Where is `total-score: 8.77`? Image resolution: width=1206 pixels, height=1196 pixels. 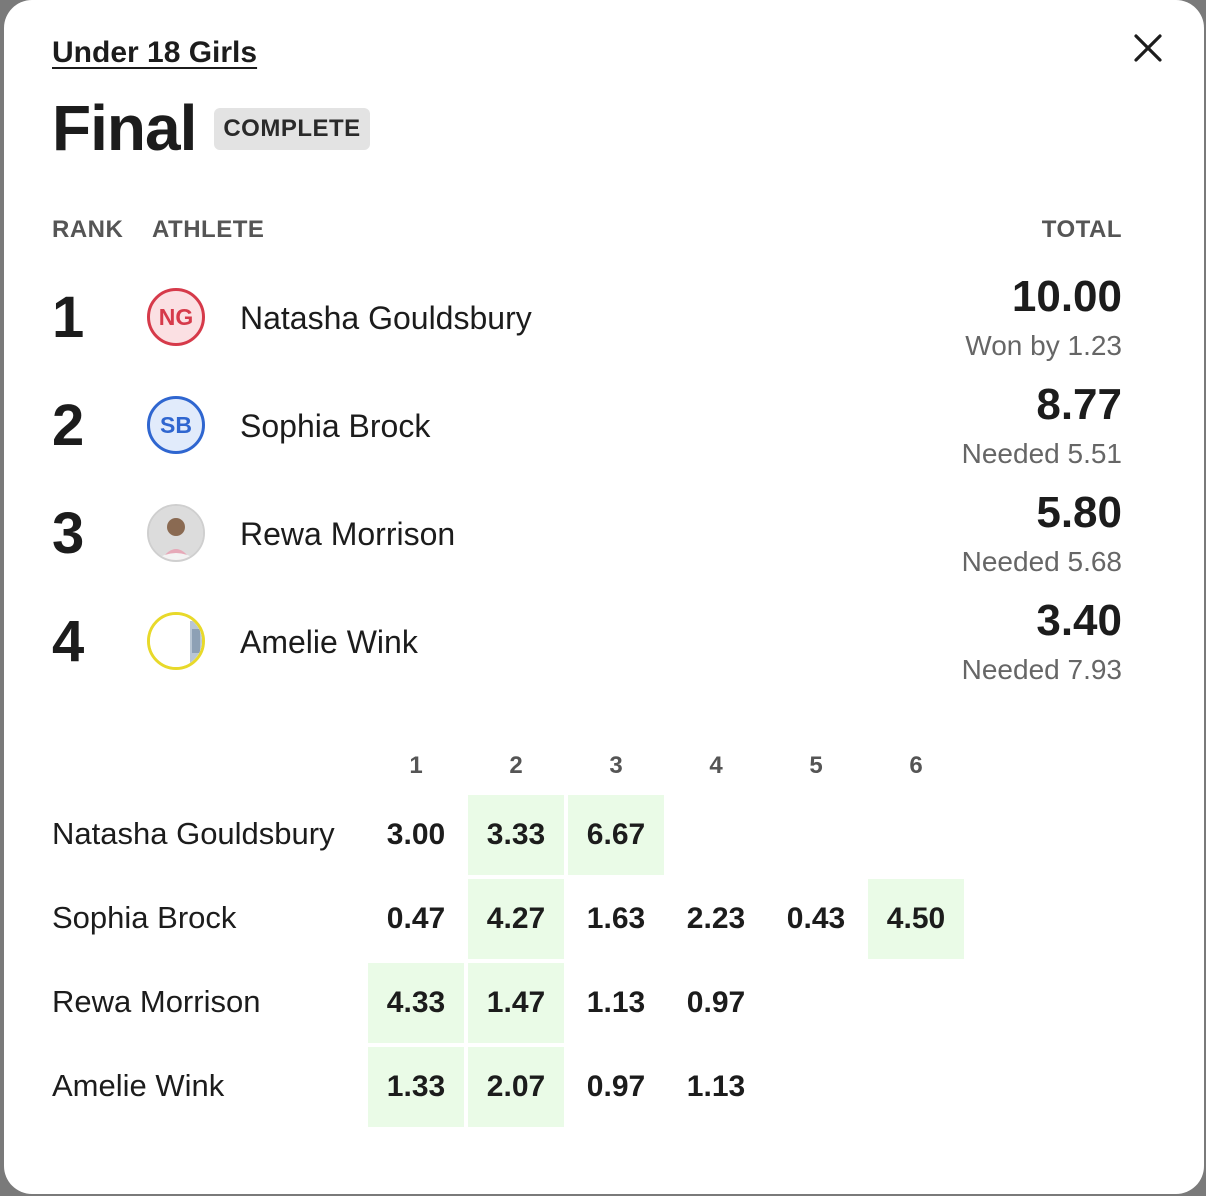
total-score: 8.77 is located at coordinates (1079, 404).